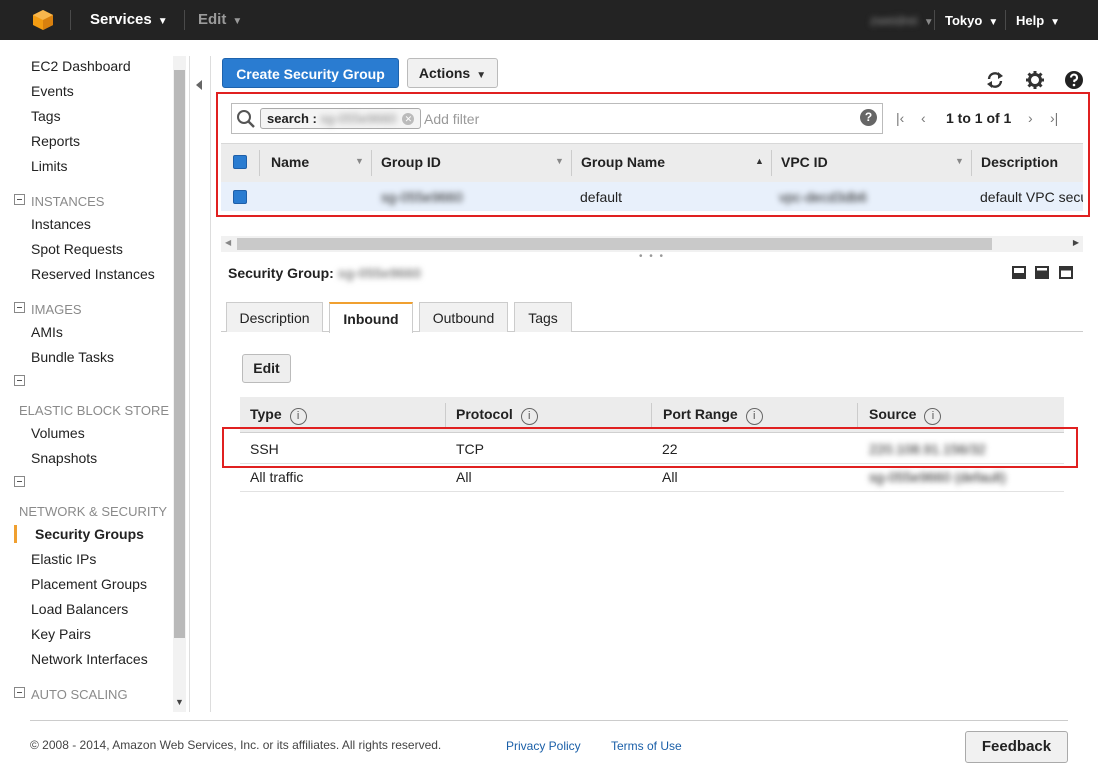 This screenshot has height=771, width=1098. I want to click on user-name: zweidrei, so click(894, 20).